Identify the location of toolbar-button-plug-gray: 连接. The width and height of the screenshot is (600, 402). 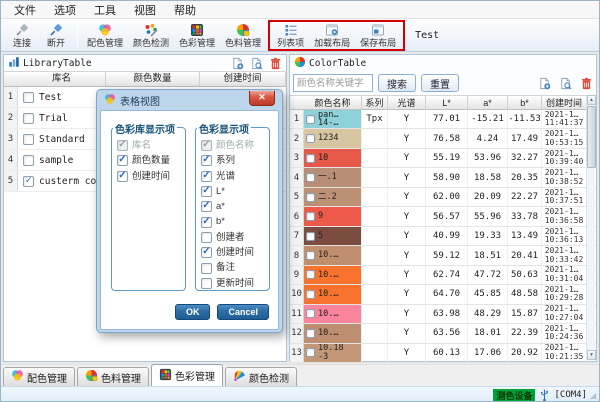
(22, 35).